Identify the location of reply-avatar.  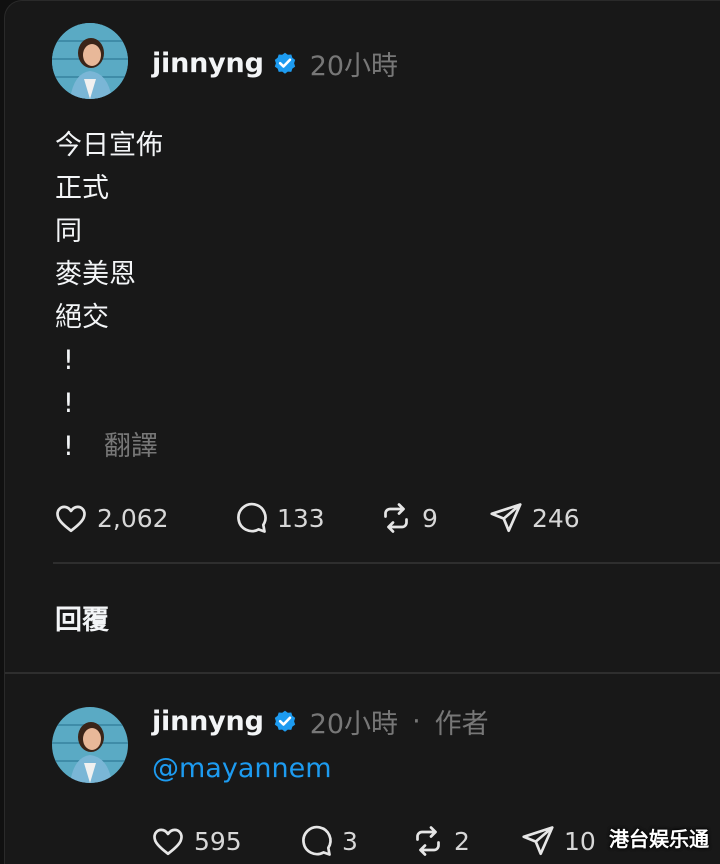
(90, 745).